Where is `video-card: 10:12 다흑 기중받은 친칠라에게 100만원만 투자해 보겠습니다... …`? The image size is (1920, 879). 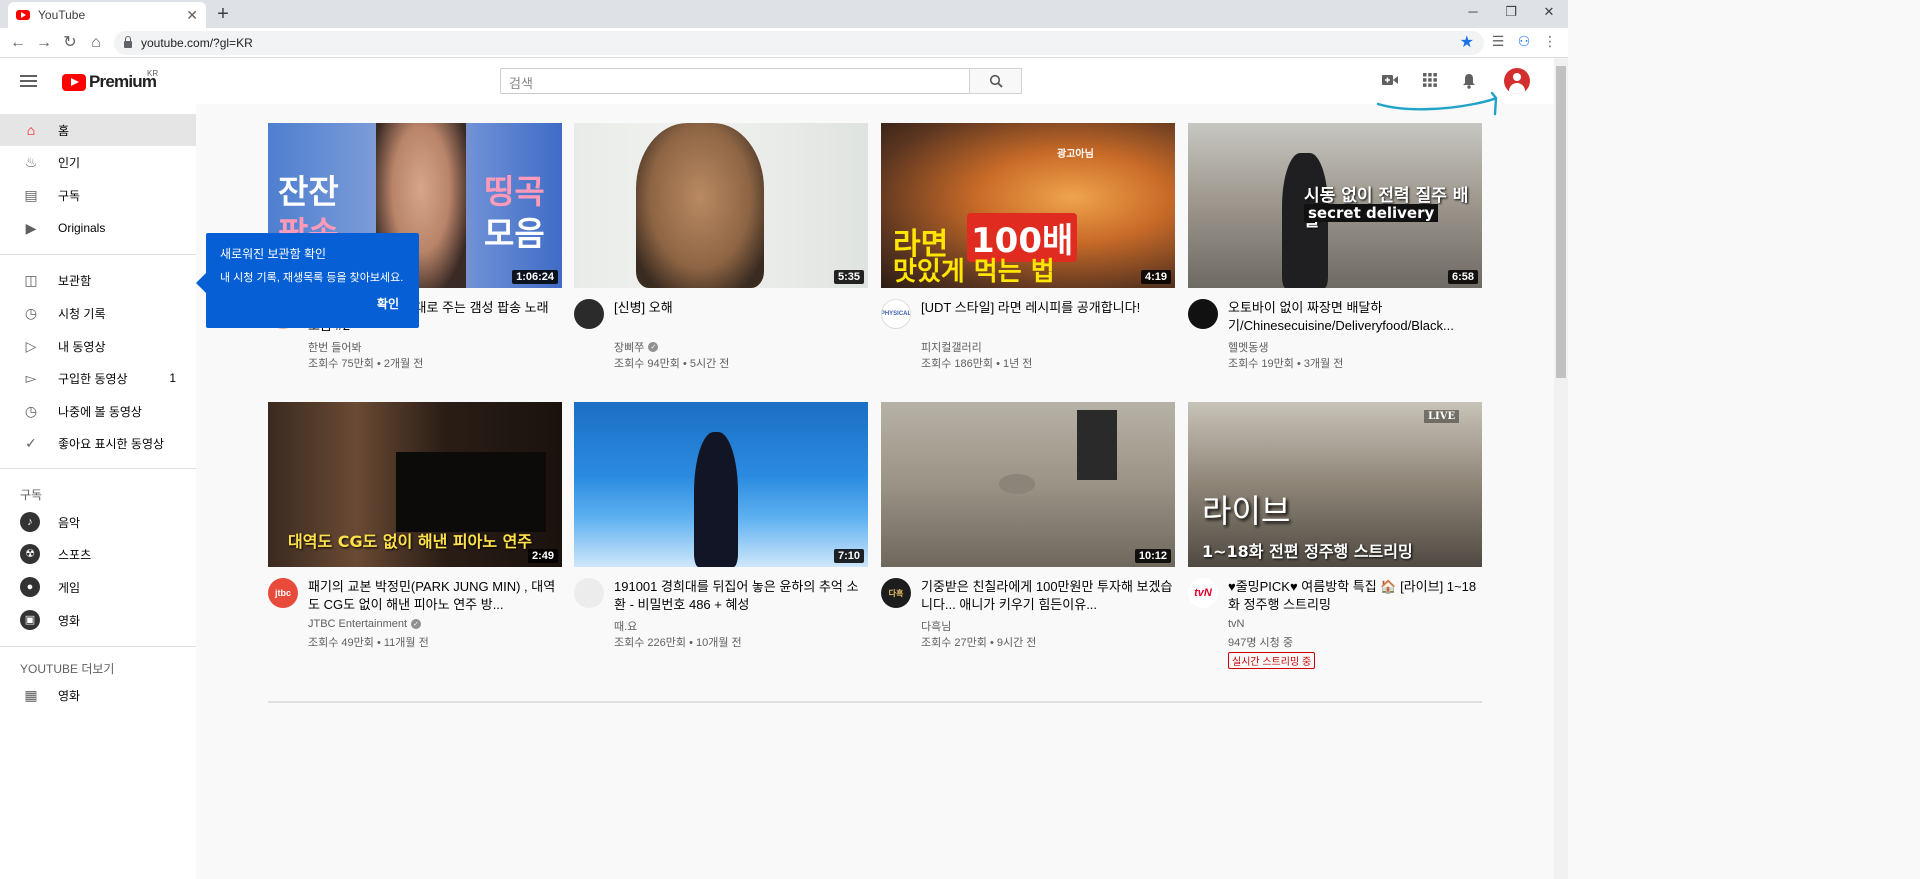 video-card: 10:12 다흑 기중받은 친칠라에게 100만원만 투자해 보겠습니다... … is located at coordinates (1028, 525).